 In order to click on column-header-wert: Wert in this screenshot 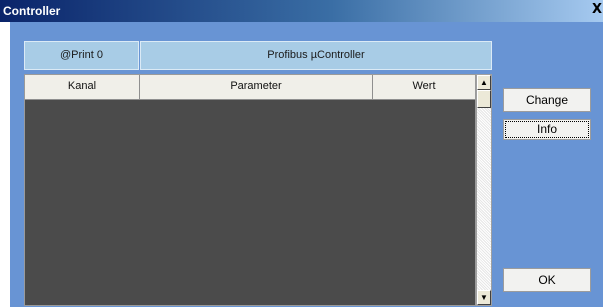, I will do `click(424, 87)`.